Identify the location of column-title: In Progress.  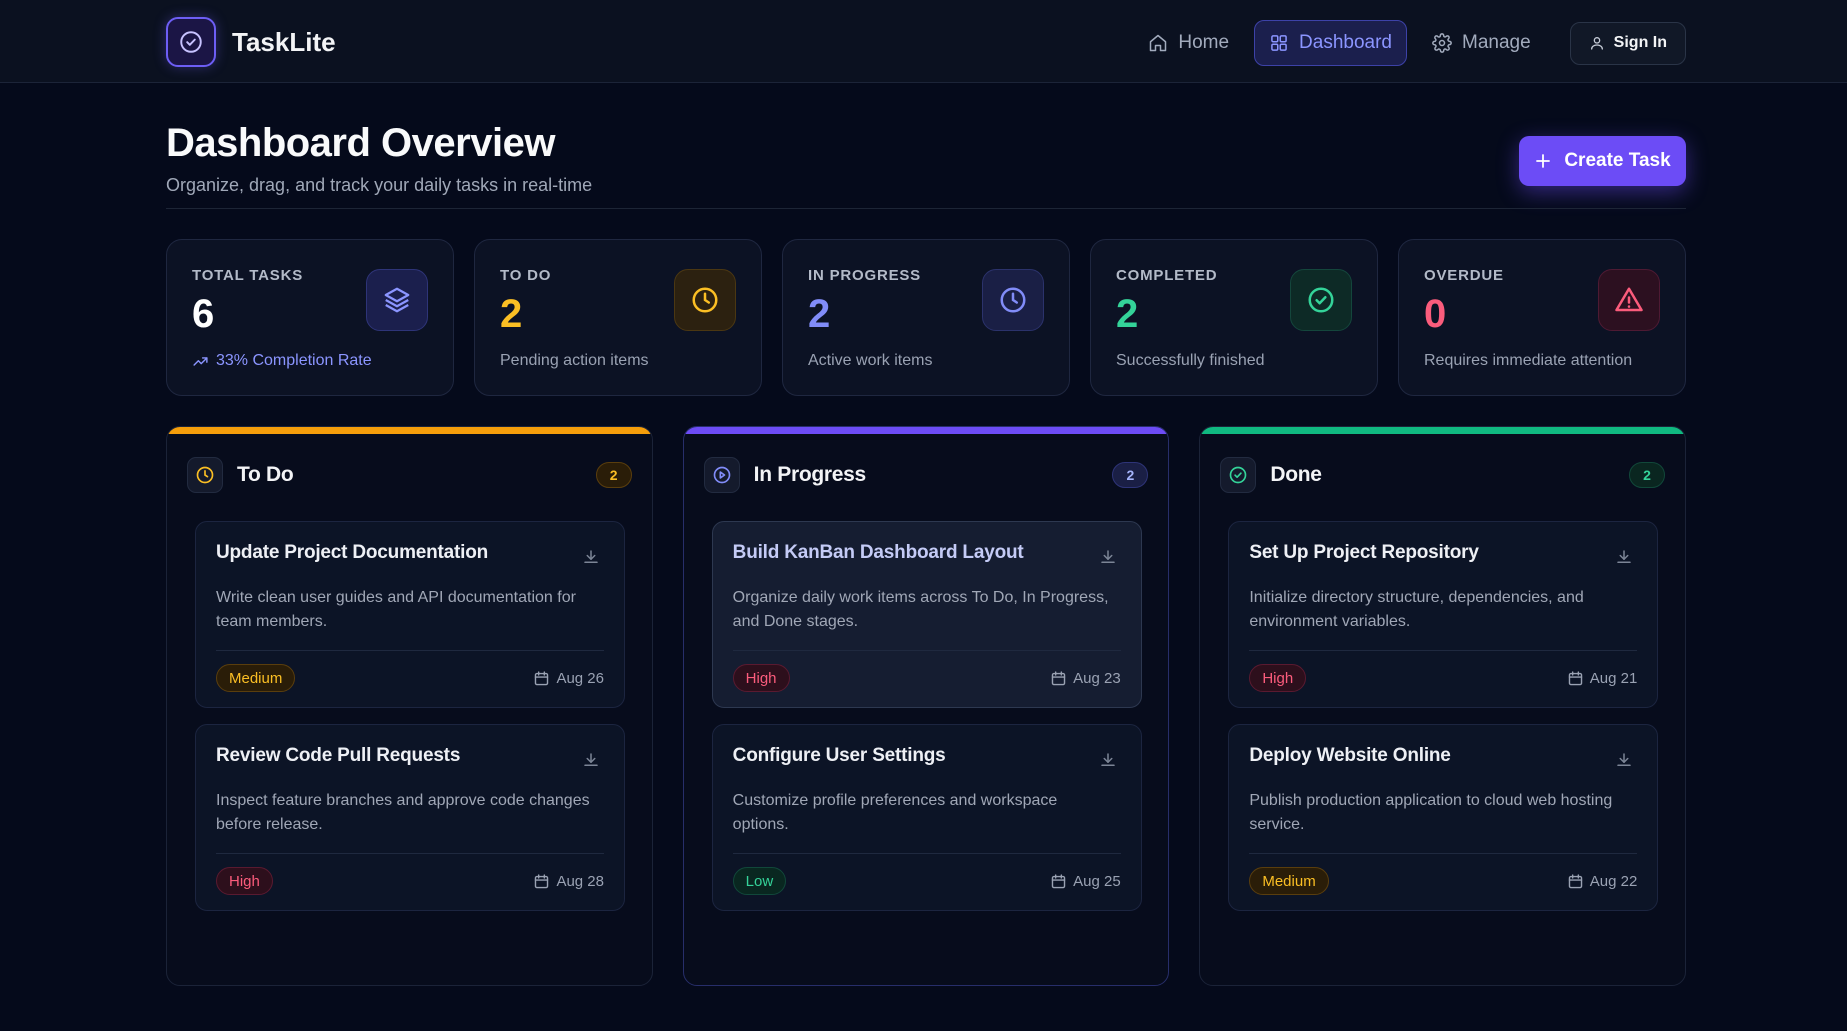
(810, 474).